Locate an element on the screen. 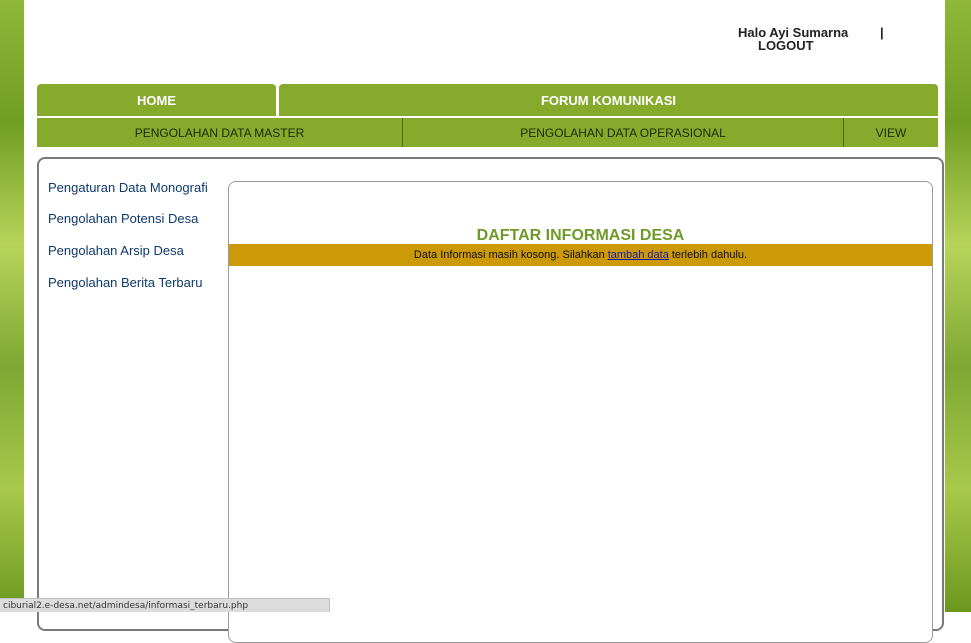 This screenshot has height=643, width=971. sidebar-item-pengolahan-arsip-desa: Pengolahan Arsip Desa is located at coordinates (135, 250).